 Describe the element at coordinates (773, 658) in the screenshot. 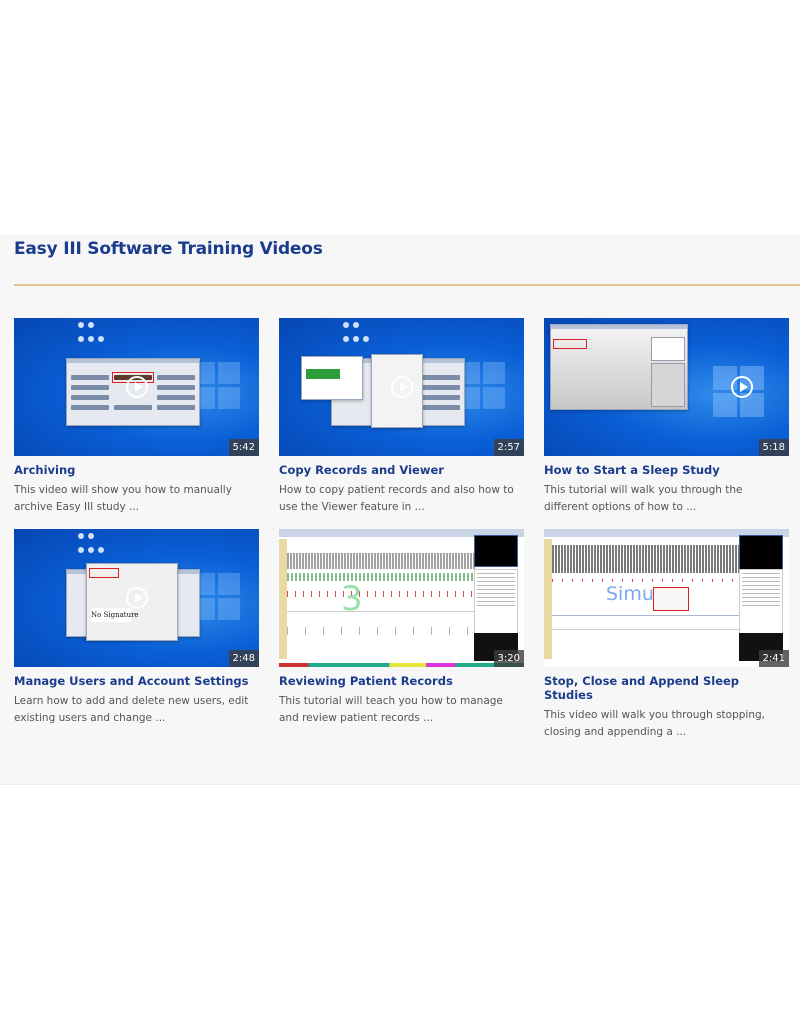

I see `video-duration: 2:41` at that location.